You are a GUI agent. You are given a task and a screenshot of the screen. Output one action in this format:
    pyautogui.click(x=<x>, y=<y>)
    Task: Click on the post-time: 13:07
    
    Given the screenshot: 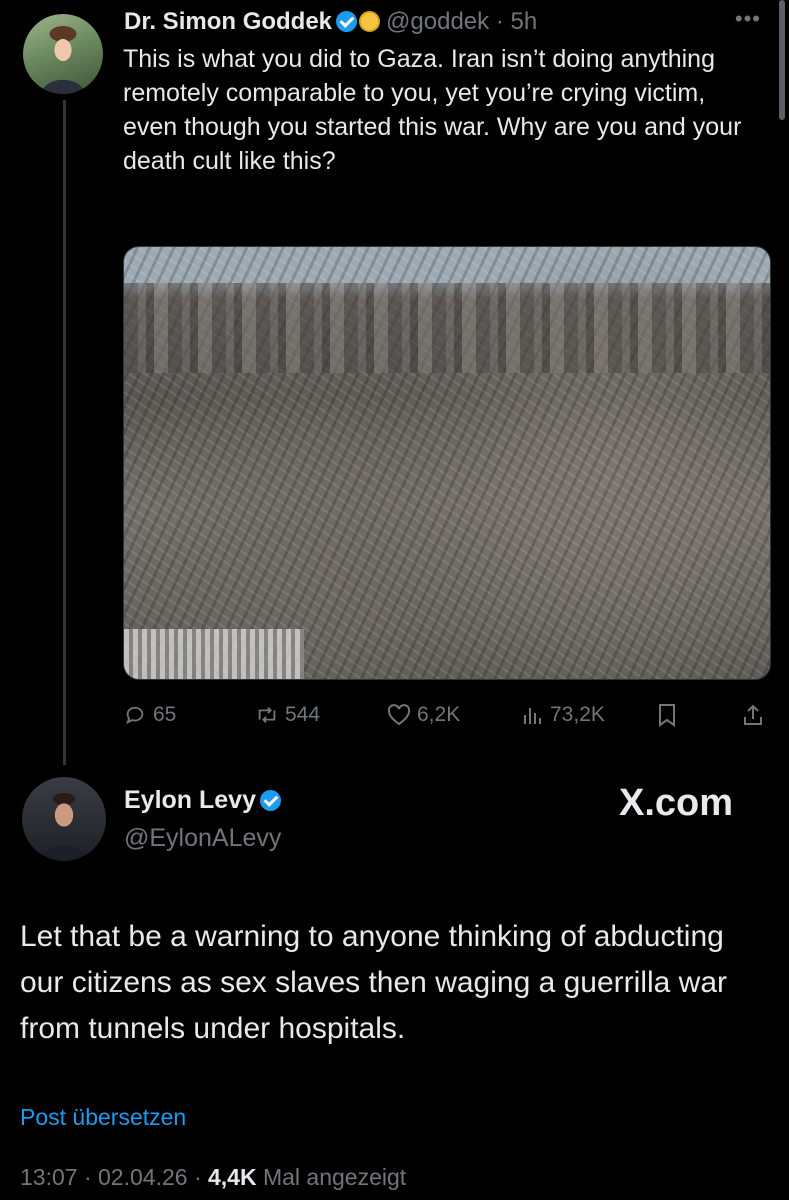 What is the action you would take?
    pyautogui.click(x=49, y=1177)
    